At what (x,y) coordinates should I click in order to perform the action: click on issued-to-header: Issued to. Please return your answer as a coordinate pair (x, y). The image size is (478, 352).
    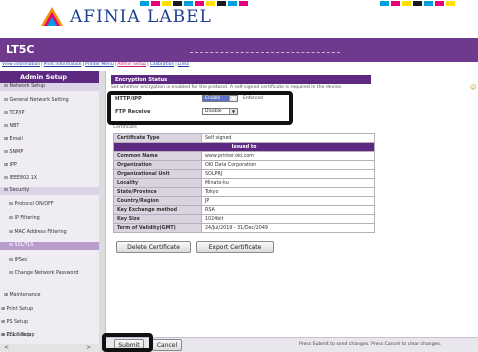
    Looking at the image, I should click on (244, 147).